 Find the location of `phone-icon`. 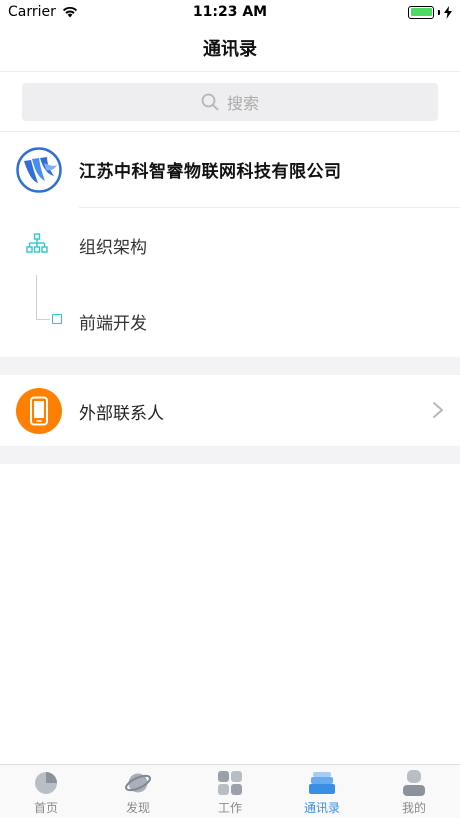

phone-icon is located at coordinates (39, 411).